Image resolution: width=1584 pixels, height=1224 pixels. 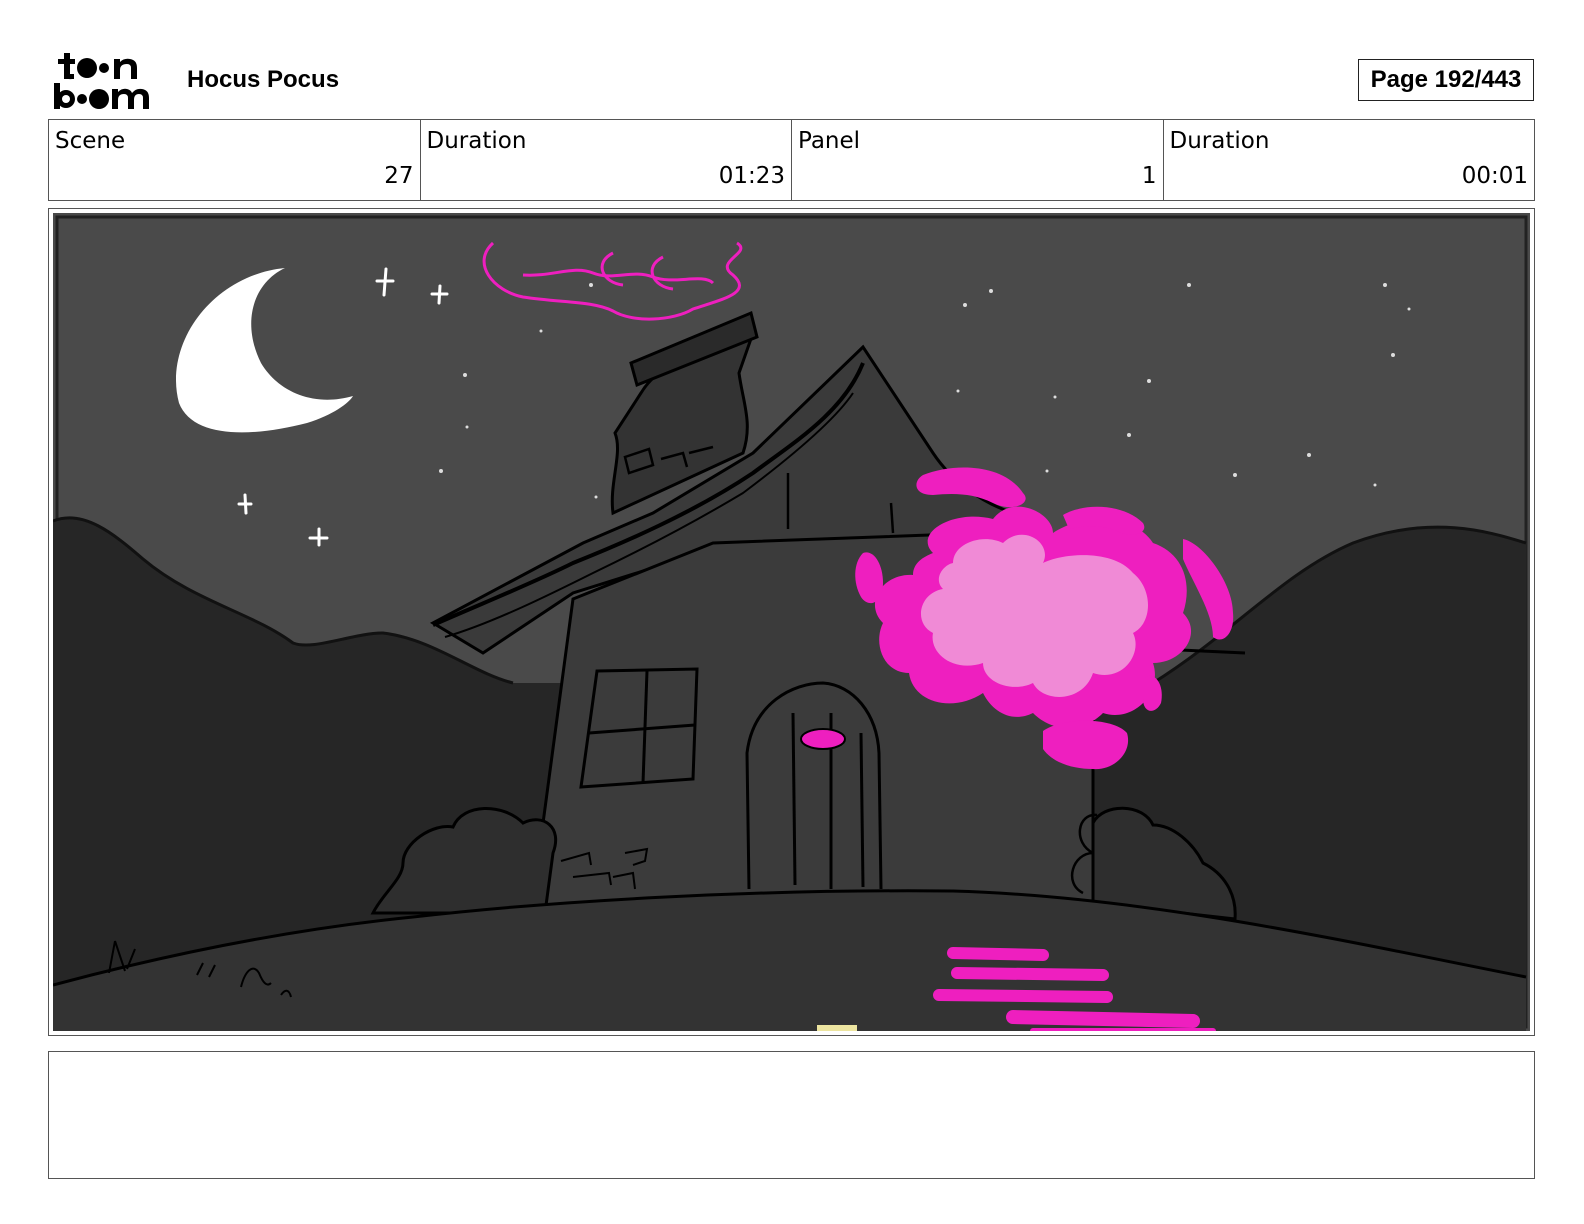 What do you see at coordinates (791, 1115) in the screenshot?
I see `panel-notes` at bounding box center [791, 1115].